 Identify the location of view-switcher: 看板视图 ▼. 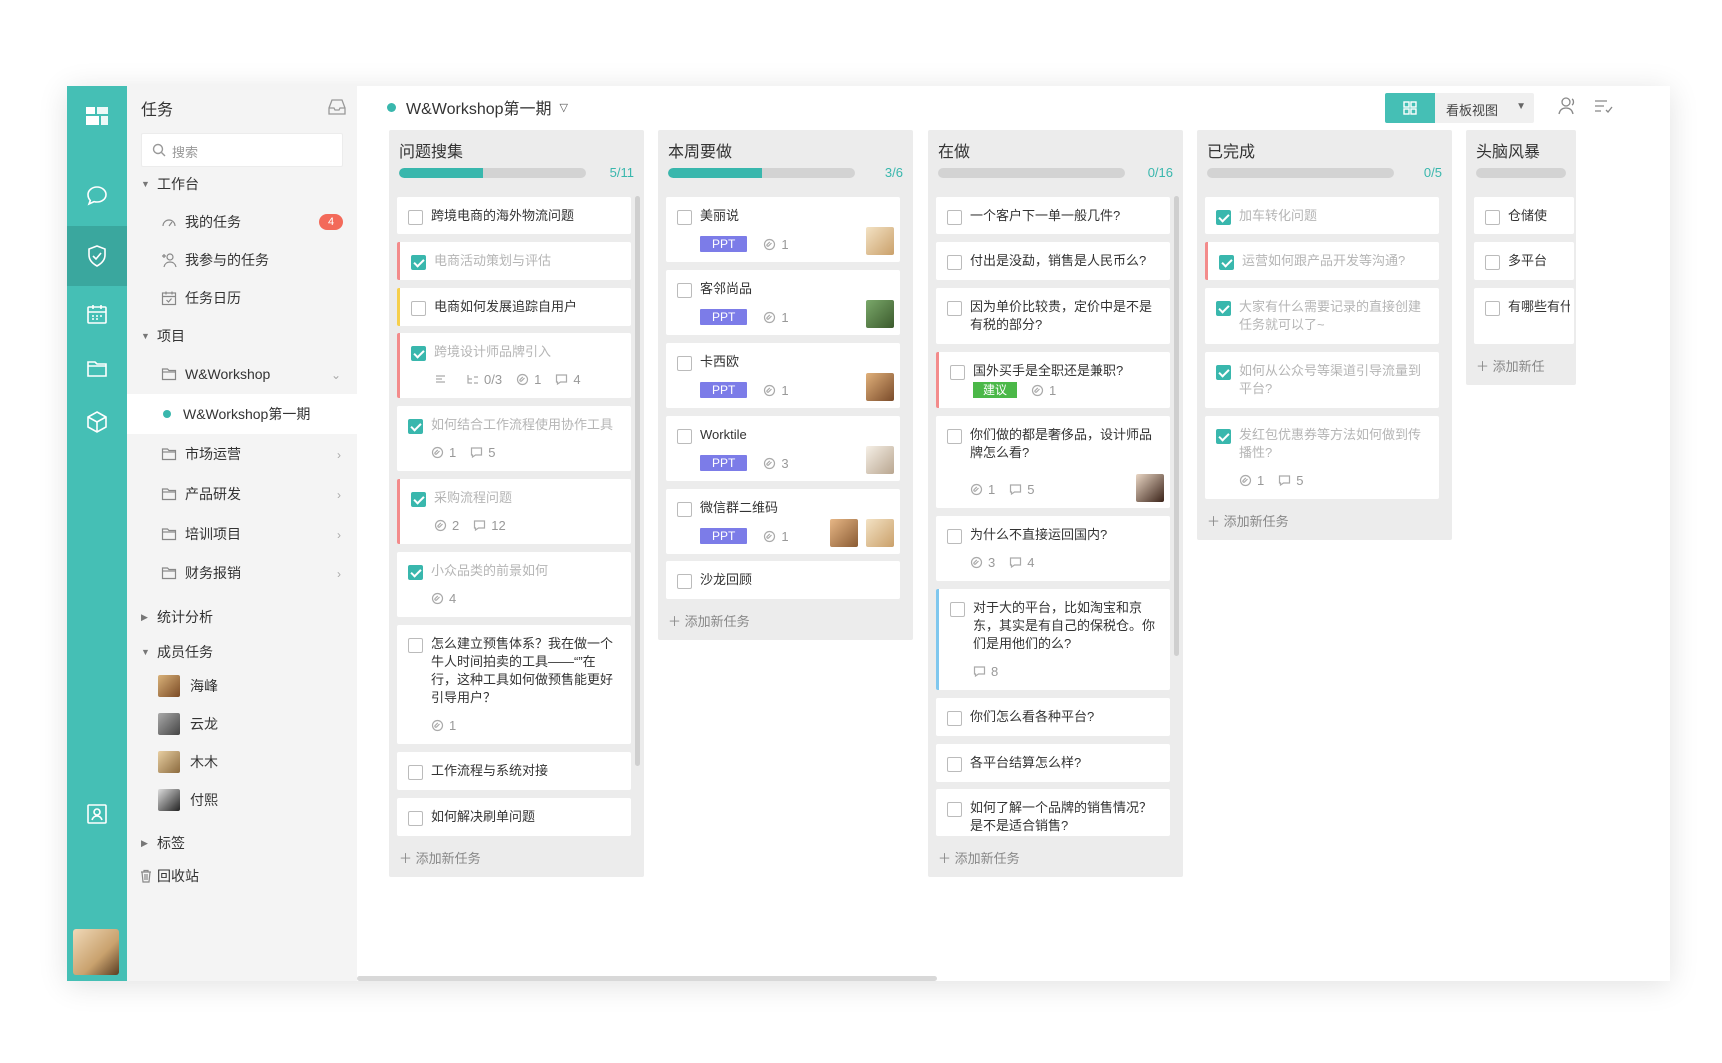
(1459, 108).